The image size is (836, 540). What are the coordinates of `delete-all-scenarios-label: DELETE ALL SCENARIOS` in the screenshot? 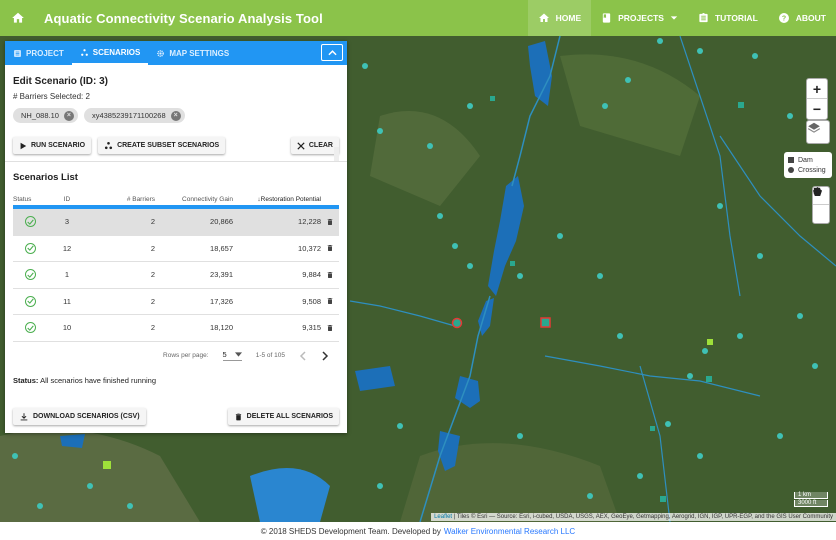 It's located at (289, 416).